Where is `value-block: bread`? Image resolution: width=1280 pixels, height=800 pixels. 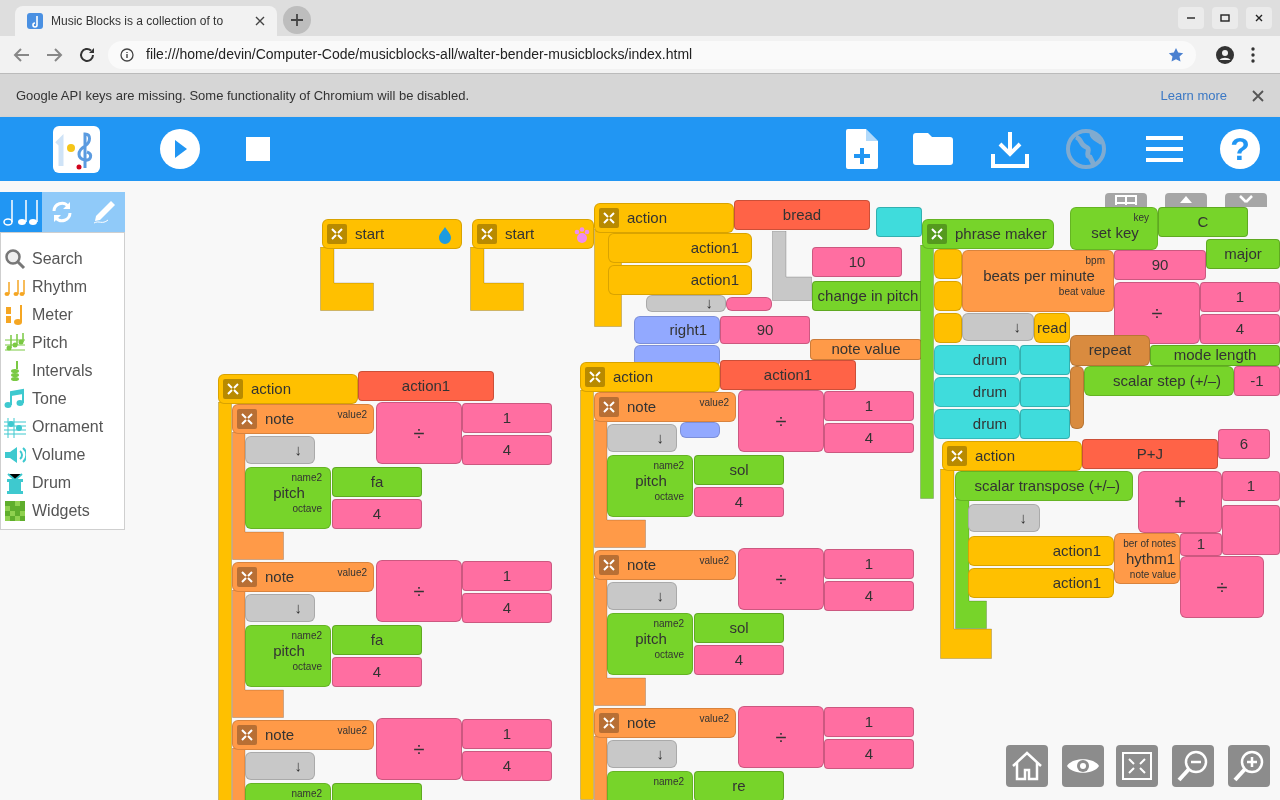
value-block: bread is located at coordinates (802, 215).